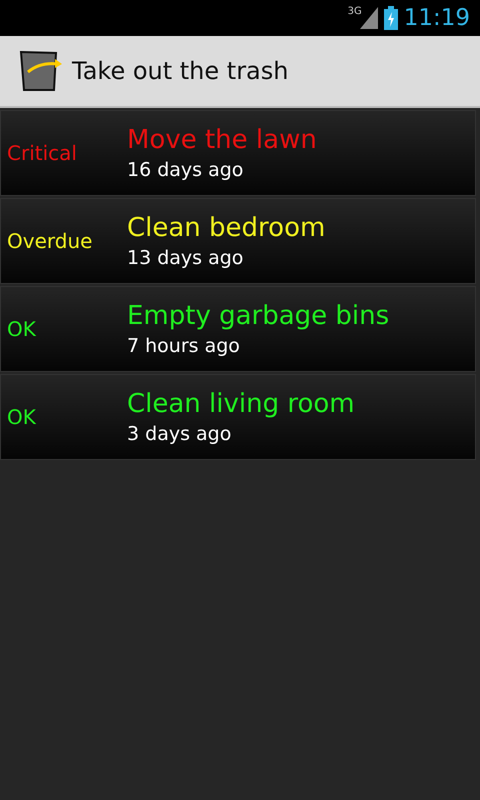 This screenshot has height=800, width=480. What do you see at coordinates (179, 434) in the screenshot?
I see `task-age: 3 days ago` at bounding box center [179, 434].